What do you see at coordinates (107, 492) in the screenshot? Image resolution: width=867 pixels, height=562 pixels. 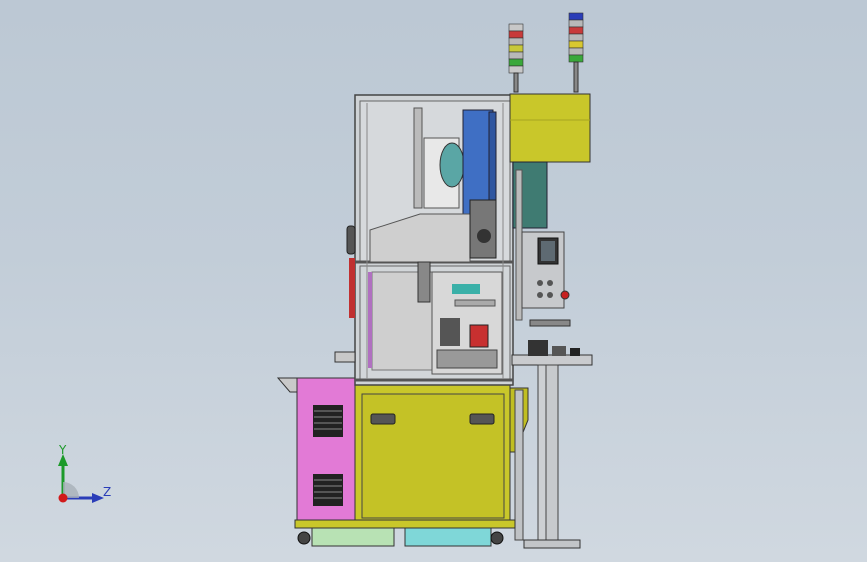 I see `z-axis-label: Z` at bounding box center [107, 492].